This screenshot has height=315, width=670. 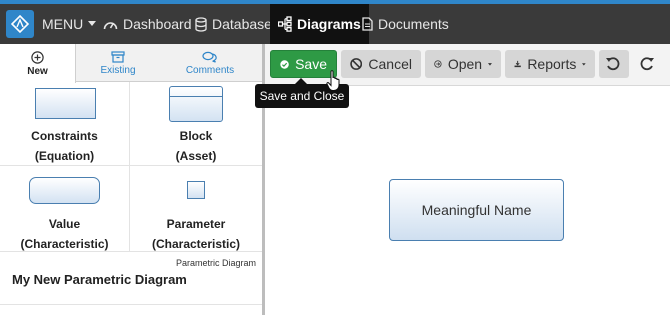 I want to click on palette-item-block: Block (Asset), so click(x=196, y=124).